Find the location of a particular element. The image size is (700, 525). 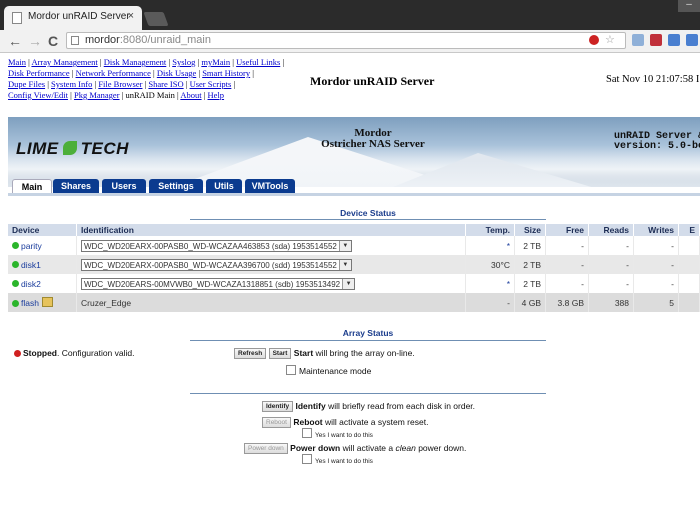

identify-label: Identify is located at coordinates (310, 406).